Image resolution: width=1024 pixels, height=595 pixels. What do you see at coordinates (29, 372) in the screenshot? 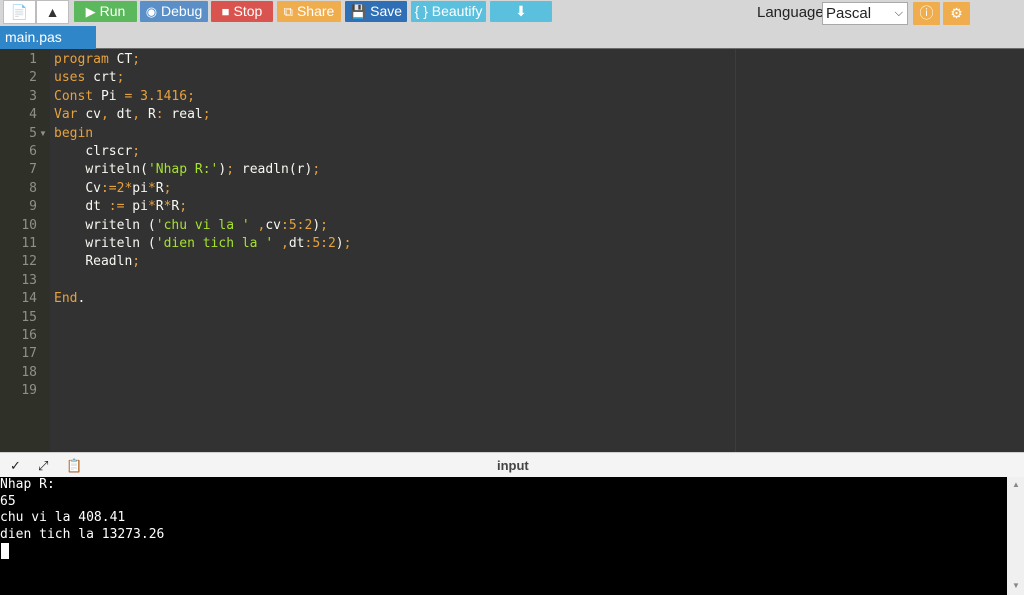
I see `line-number: 18` at bounding box center [29, 372].